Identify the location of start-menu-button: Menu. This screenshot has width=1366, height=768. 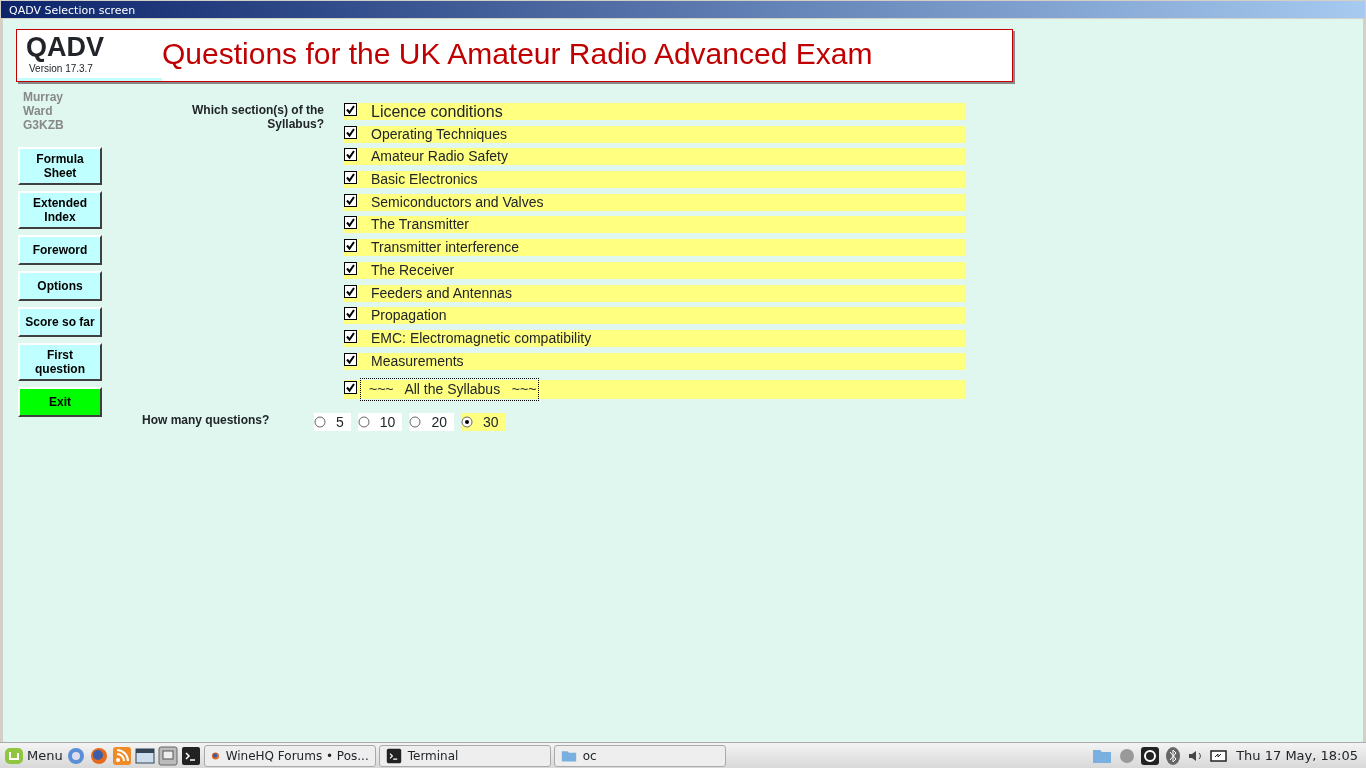
(45, 755).